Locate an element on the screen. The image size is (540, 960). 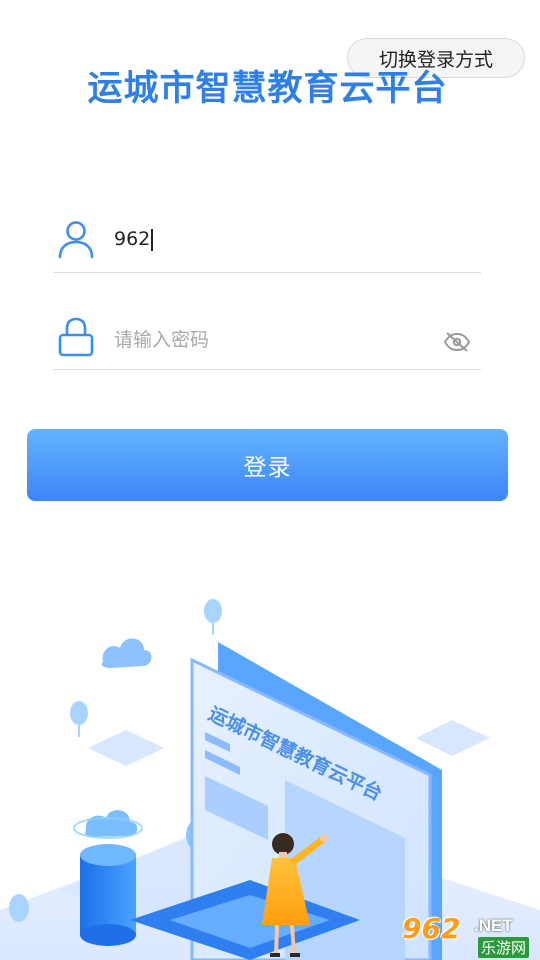
watermark-name: 乐游网 is located at coordinates (504, 947).